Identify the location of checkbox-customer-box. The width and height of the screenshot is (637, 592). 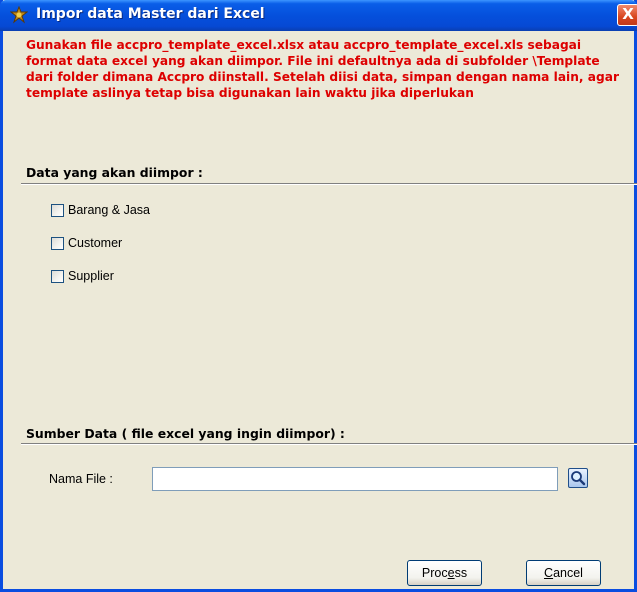
(57, 243).